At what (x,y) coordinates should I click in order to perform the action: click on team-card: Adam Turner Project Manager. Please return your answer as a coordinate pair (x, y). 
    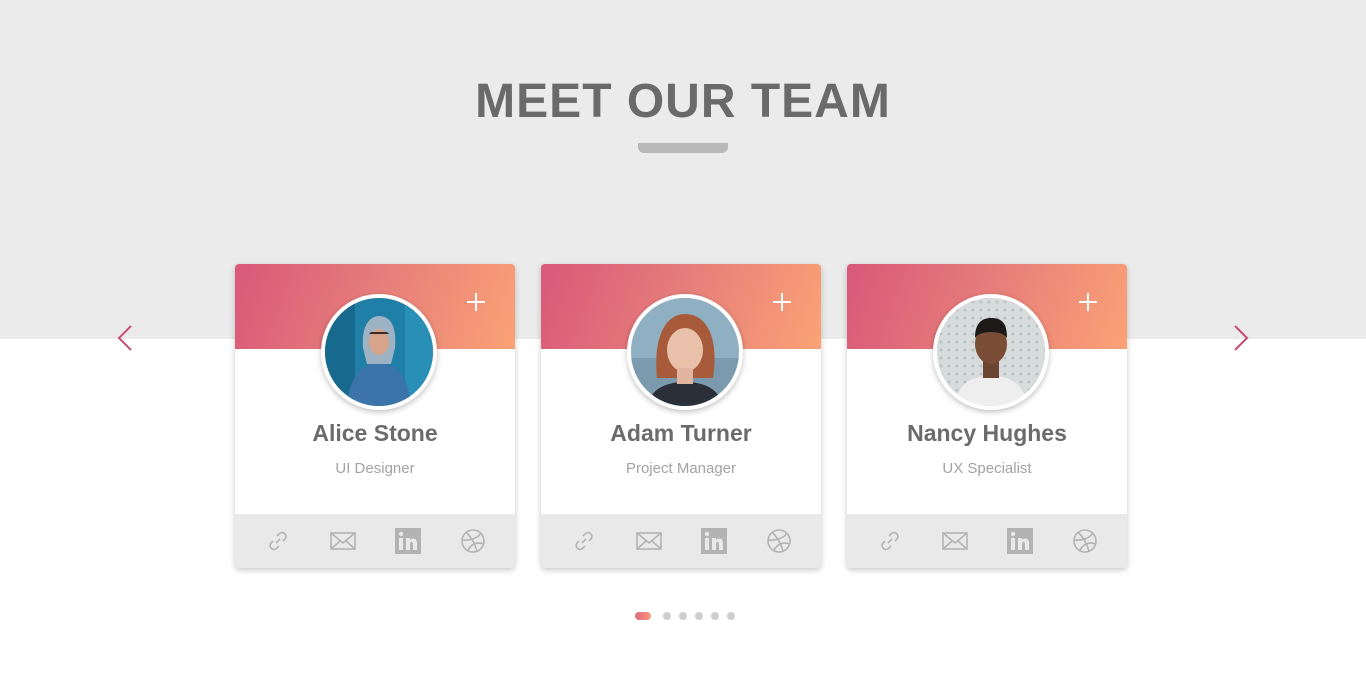
    Looking at the image, I should click on (681, 416).